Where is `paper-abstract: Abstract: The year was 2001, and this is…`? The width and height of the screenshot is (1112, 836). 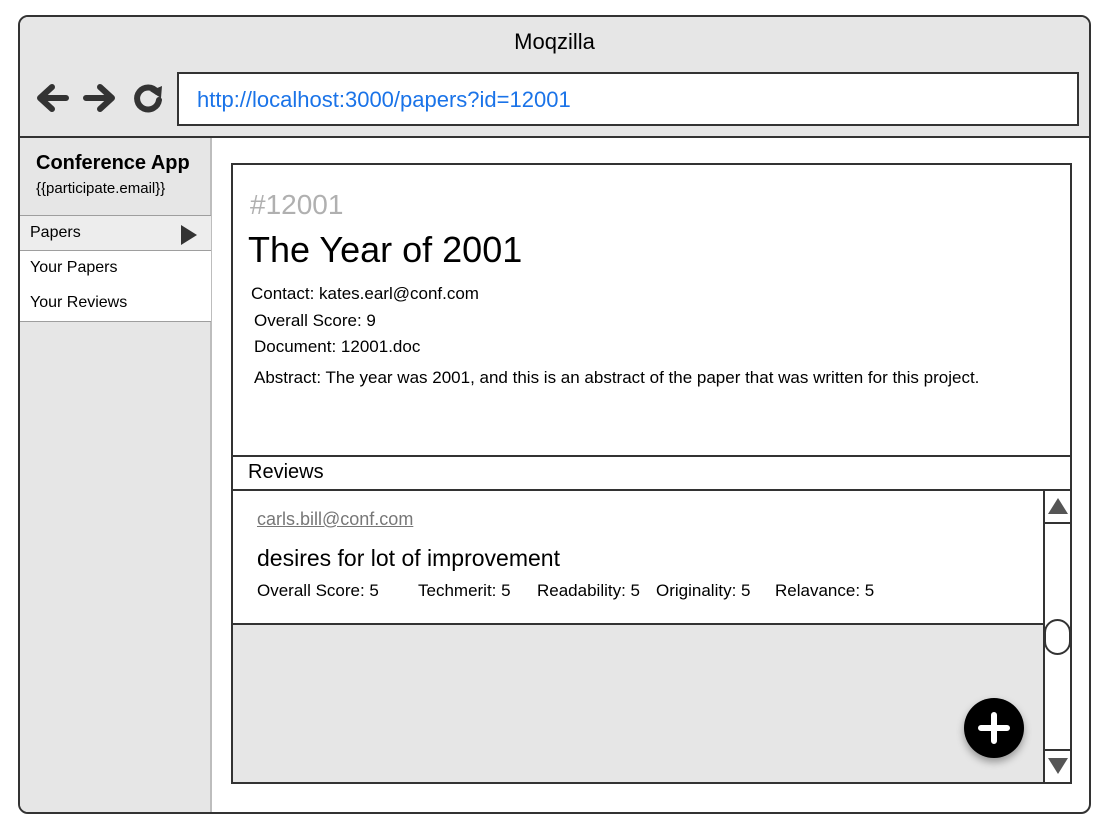
paper-abstract: Abstract: The year was 2001, and this is… is located at coordinates (617, 377).